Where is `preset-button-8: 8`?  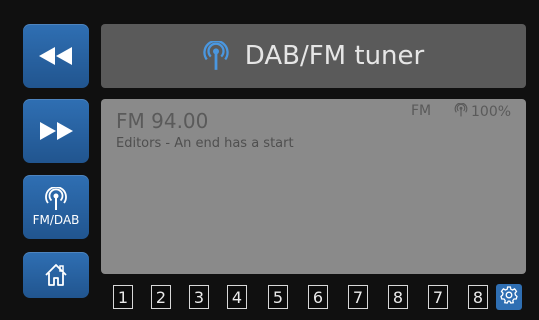
preset-button-8: 8 is located at coordinates (398, 297).